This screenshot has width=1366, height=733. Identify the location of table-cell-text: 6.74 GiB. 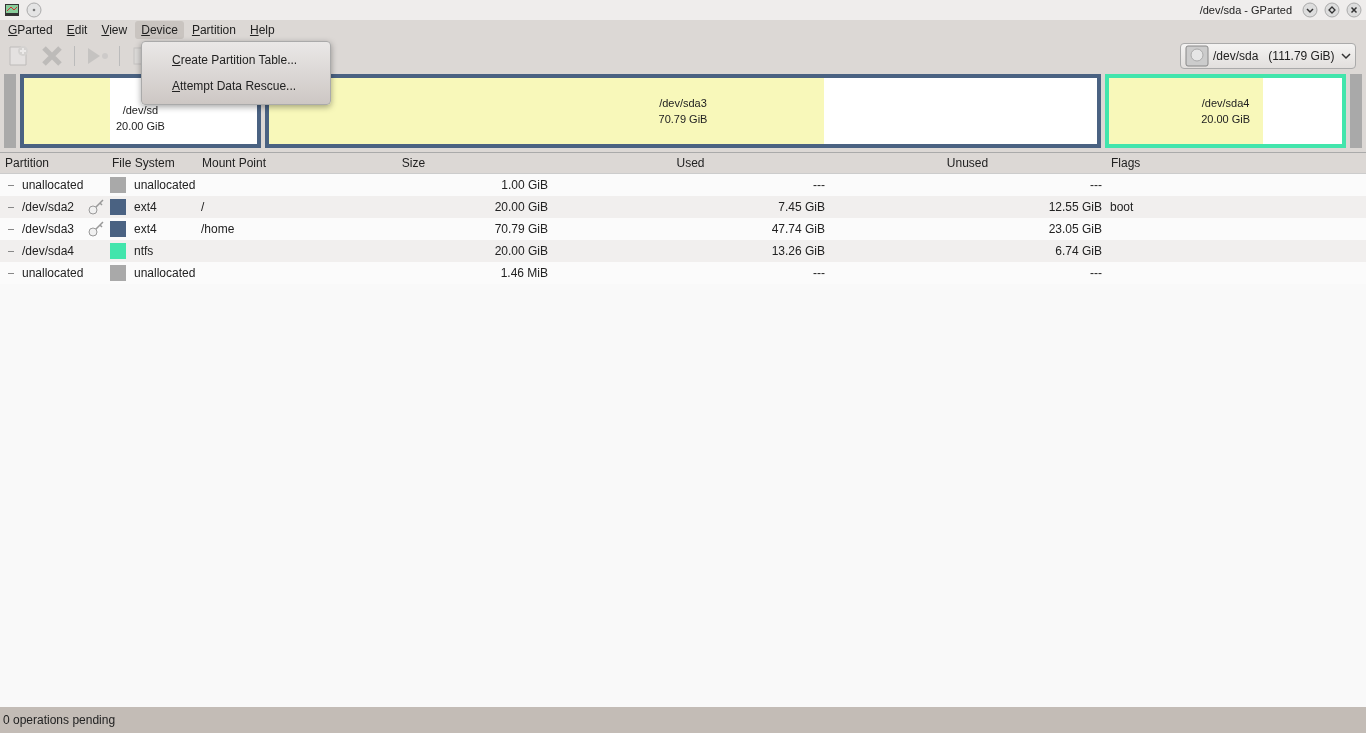
(1078, 251).